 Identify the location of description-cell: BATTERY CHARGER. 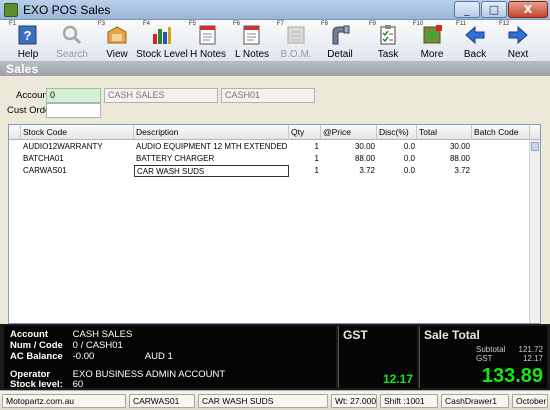
(211, 159).